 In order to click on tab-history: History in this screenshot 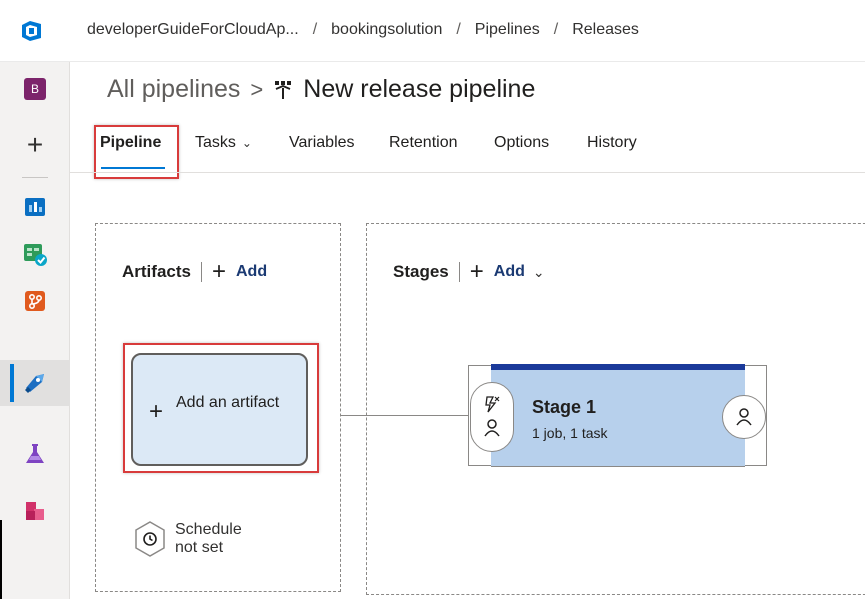, I will do `click(612, 143)`.